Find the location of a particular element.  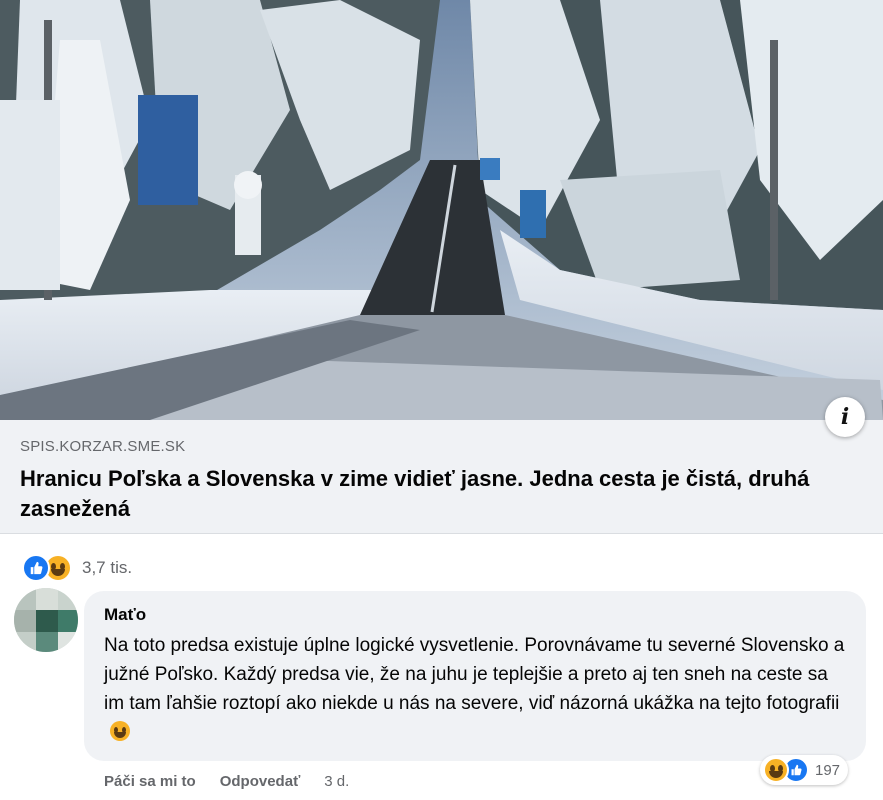

link-source-domain: SPIS.KORZAR.SME.SK is located at coordinates (103, 446).